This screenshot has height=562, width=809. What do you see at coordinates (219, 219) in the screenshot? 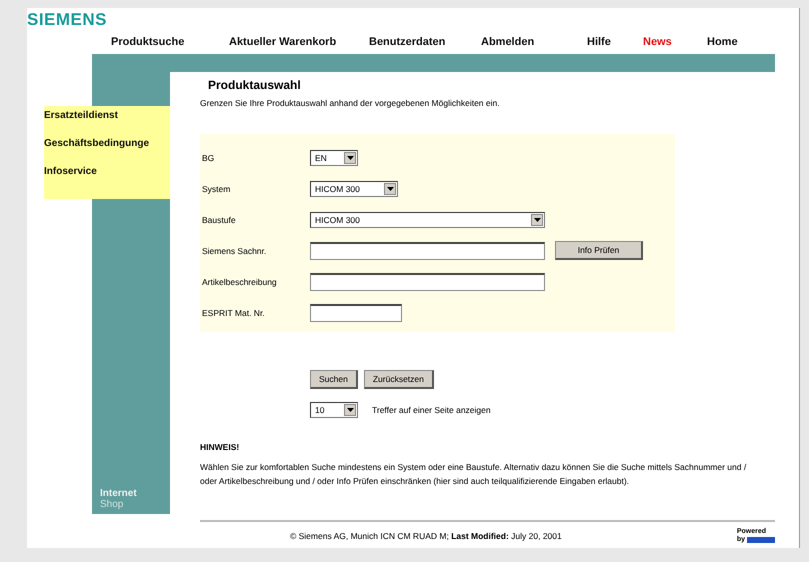
I see `field-label: Baustufe` at bounding box center [219, 219].